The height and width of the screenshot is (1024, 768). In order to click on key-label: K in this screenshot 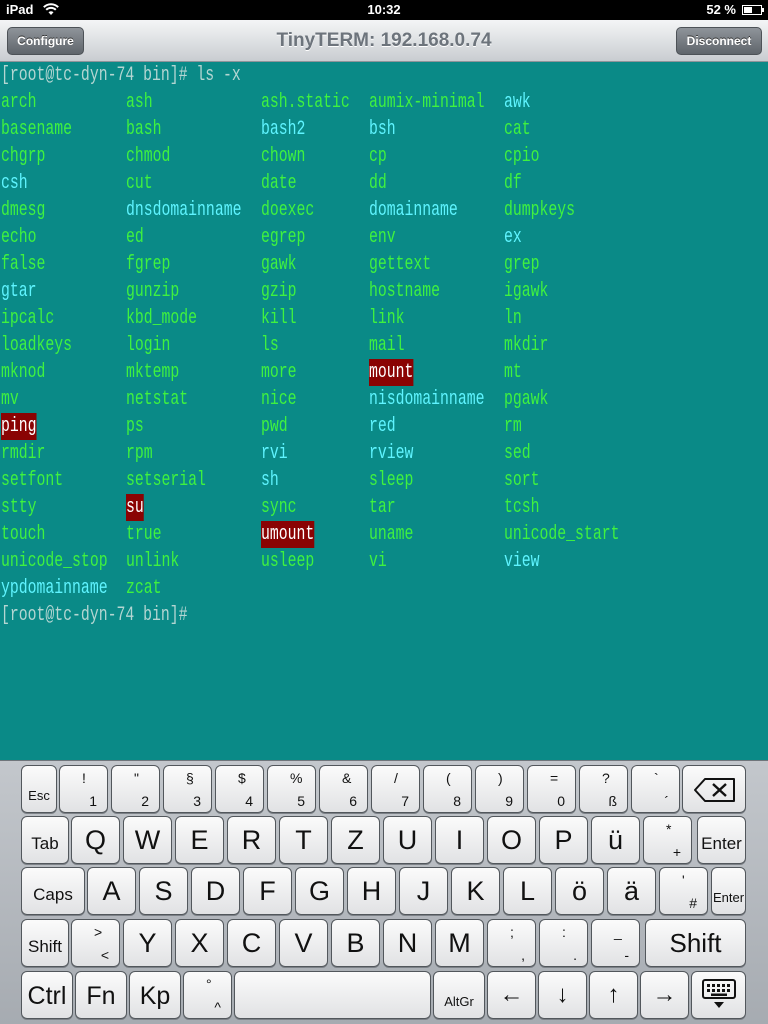, I will do `click(475, 891)`.